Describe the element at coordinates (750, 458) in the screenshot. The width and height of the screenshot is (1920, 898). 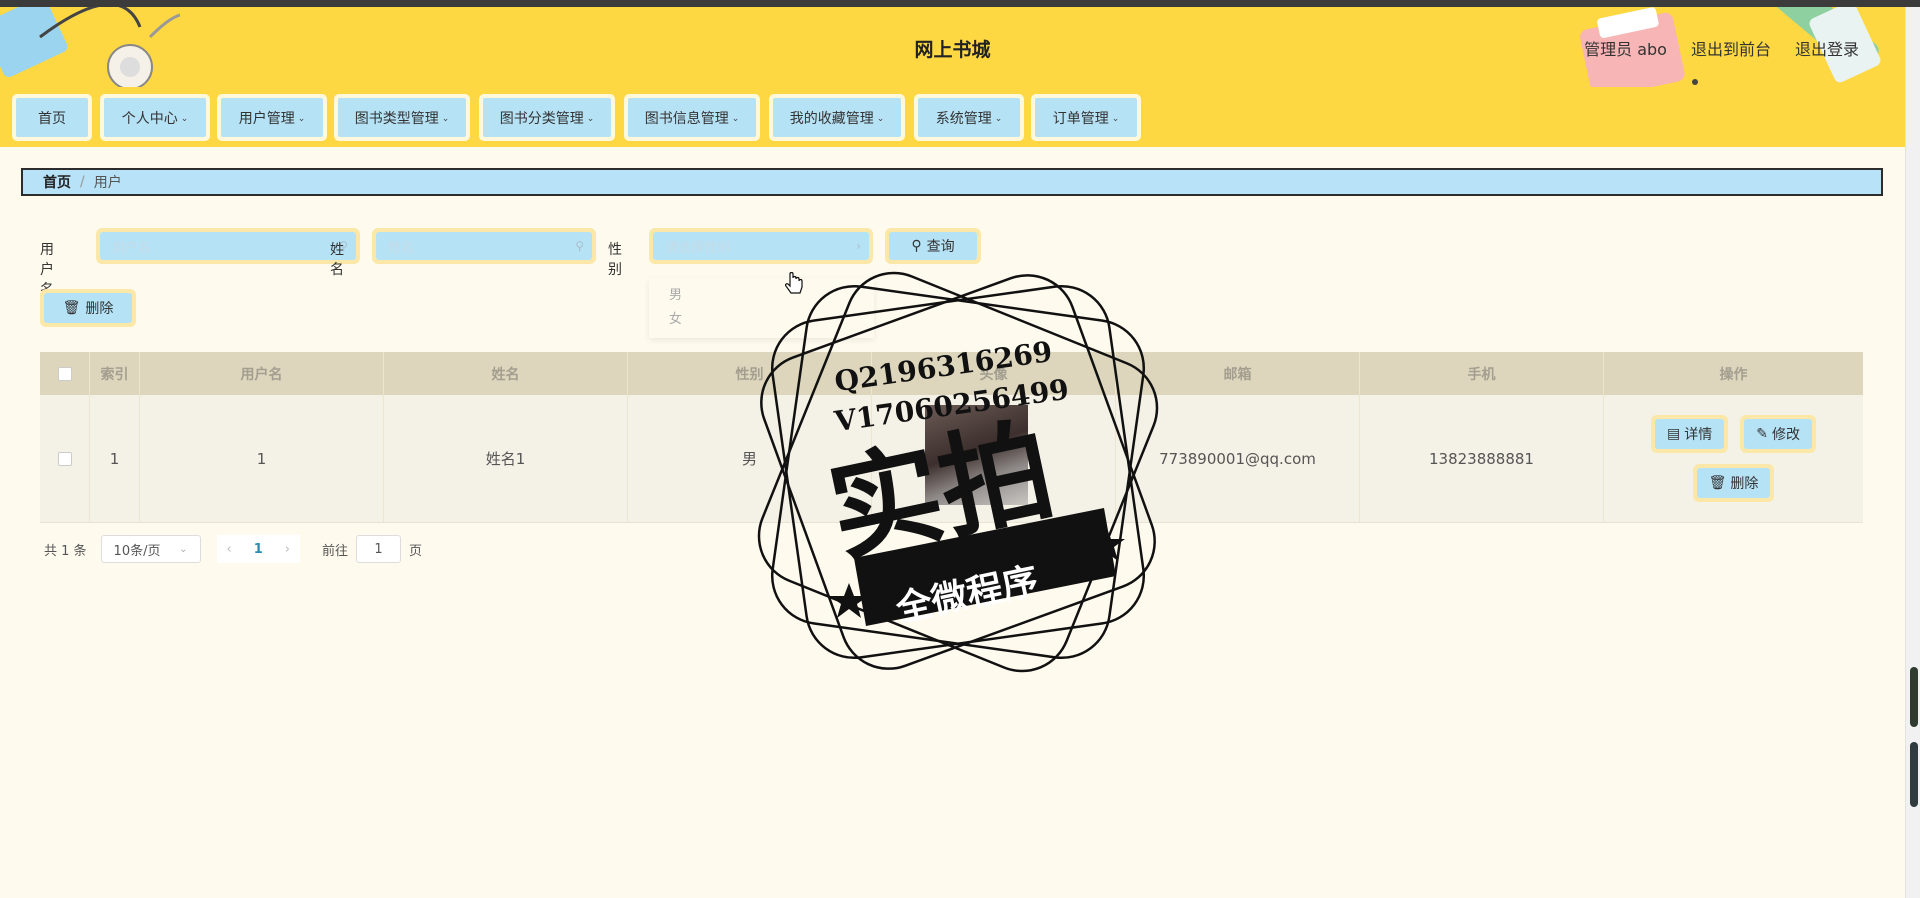
I see `cell-gender: 男` at that location.